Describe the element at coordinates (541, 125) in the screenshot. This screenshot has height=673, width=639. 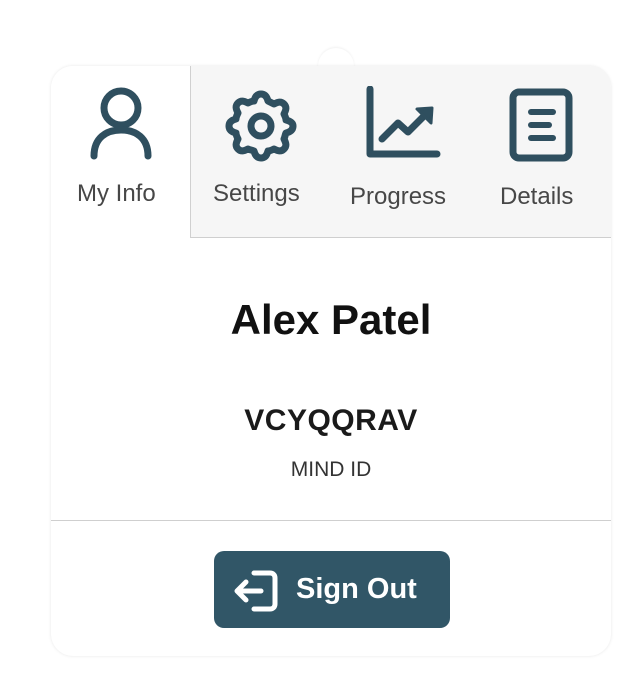
I see `document-icon` at that location.